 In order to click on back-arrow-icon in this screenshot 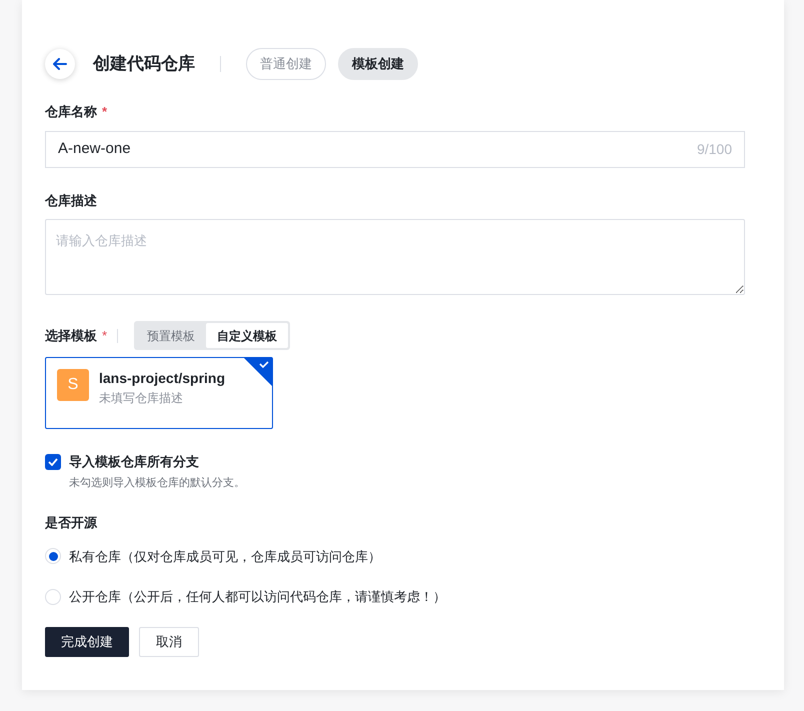, I will do `click(60, 64)`.